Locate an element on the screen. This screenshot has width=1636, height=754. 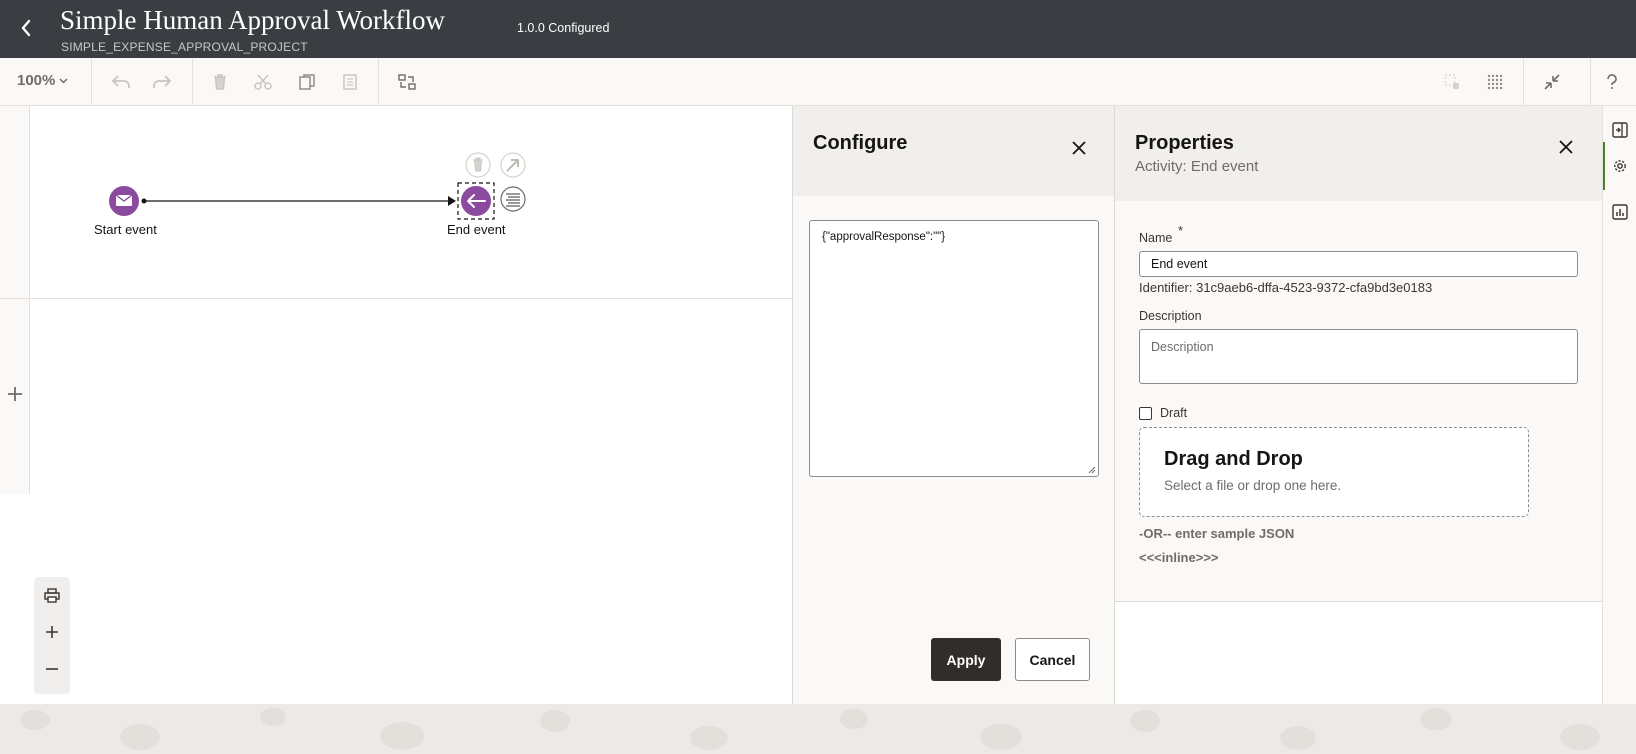
description-field is located at coordinates (1358, 356).